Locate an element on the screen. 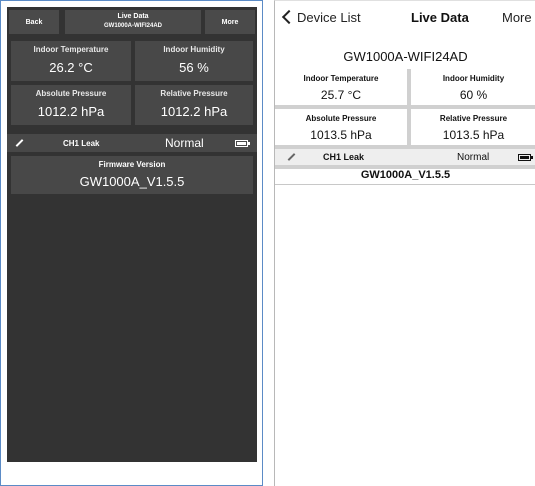 The width and height of the screenshot is (535, 486). indoor-temperature-value: 26.2 °C is located at coordinates (71, 67).